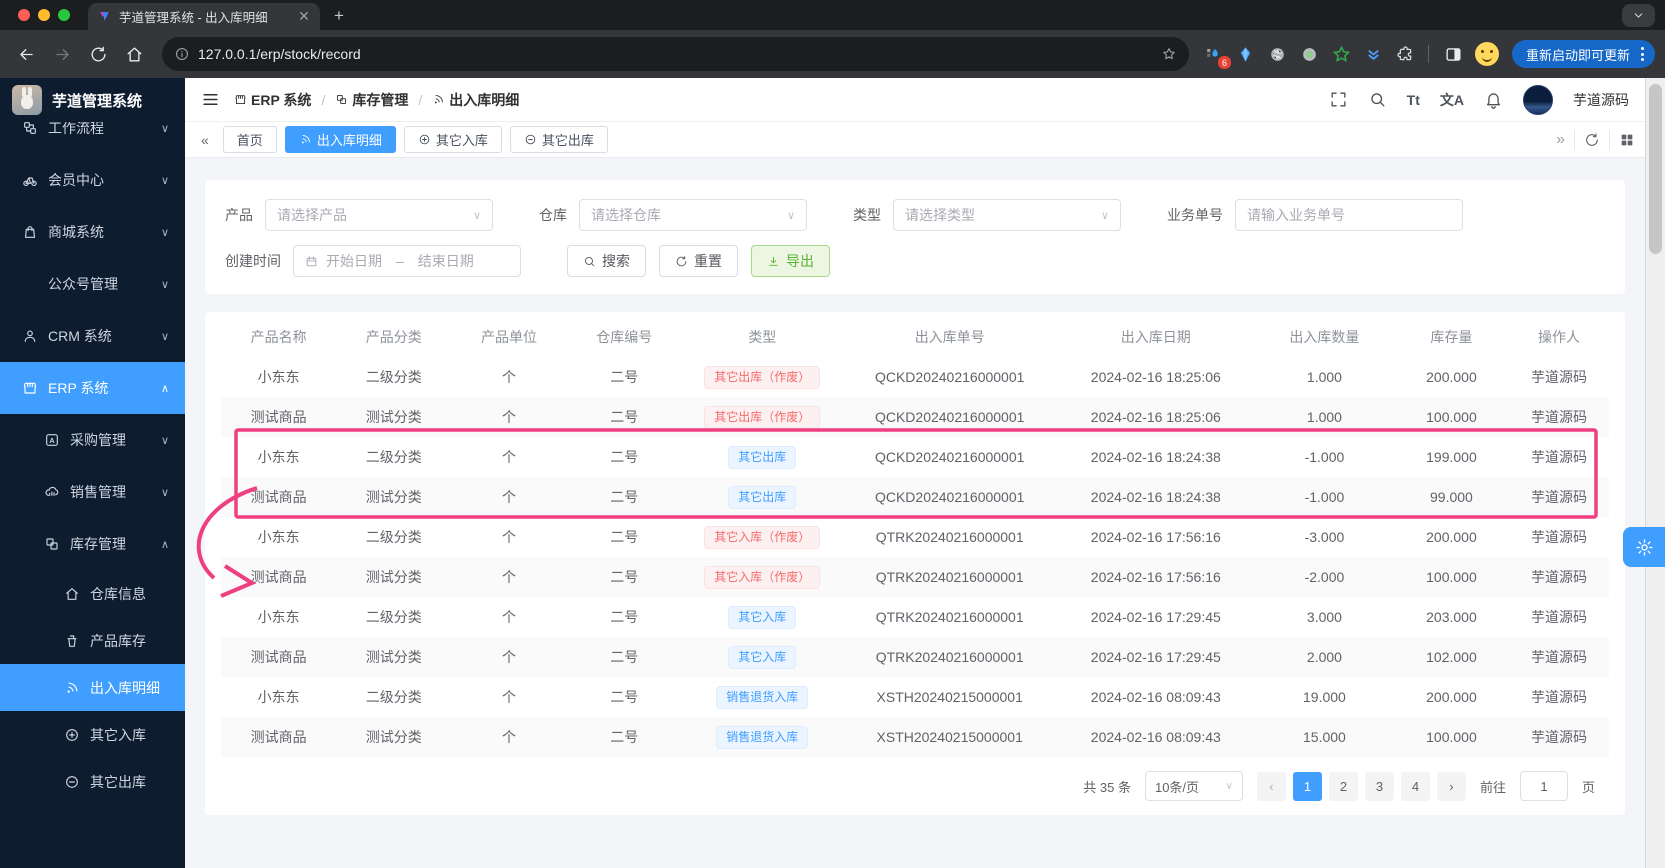 The image size is (1665, 868). I want to click on cell-stock: 100.000, so click(1451, 577).